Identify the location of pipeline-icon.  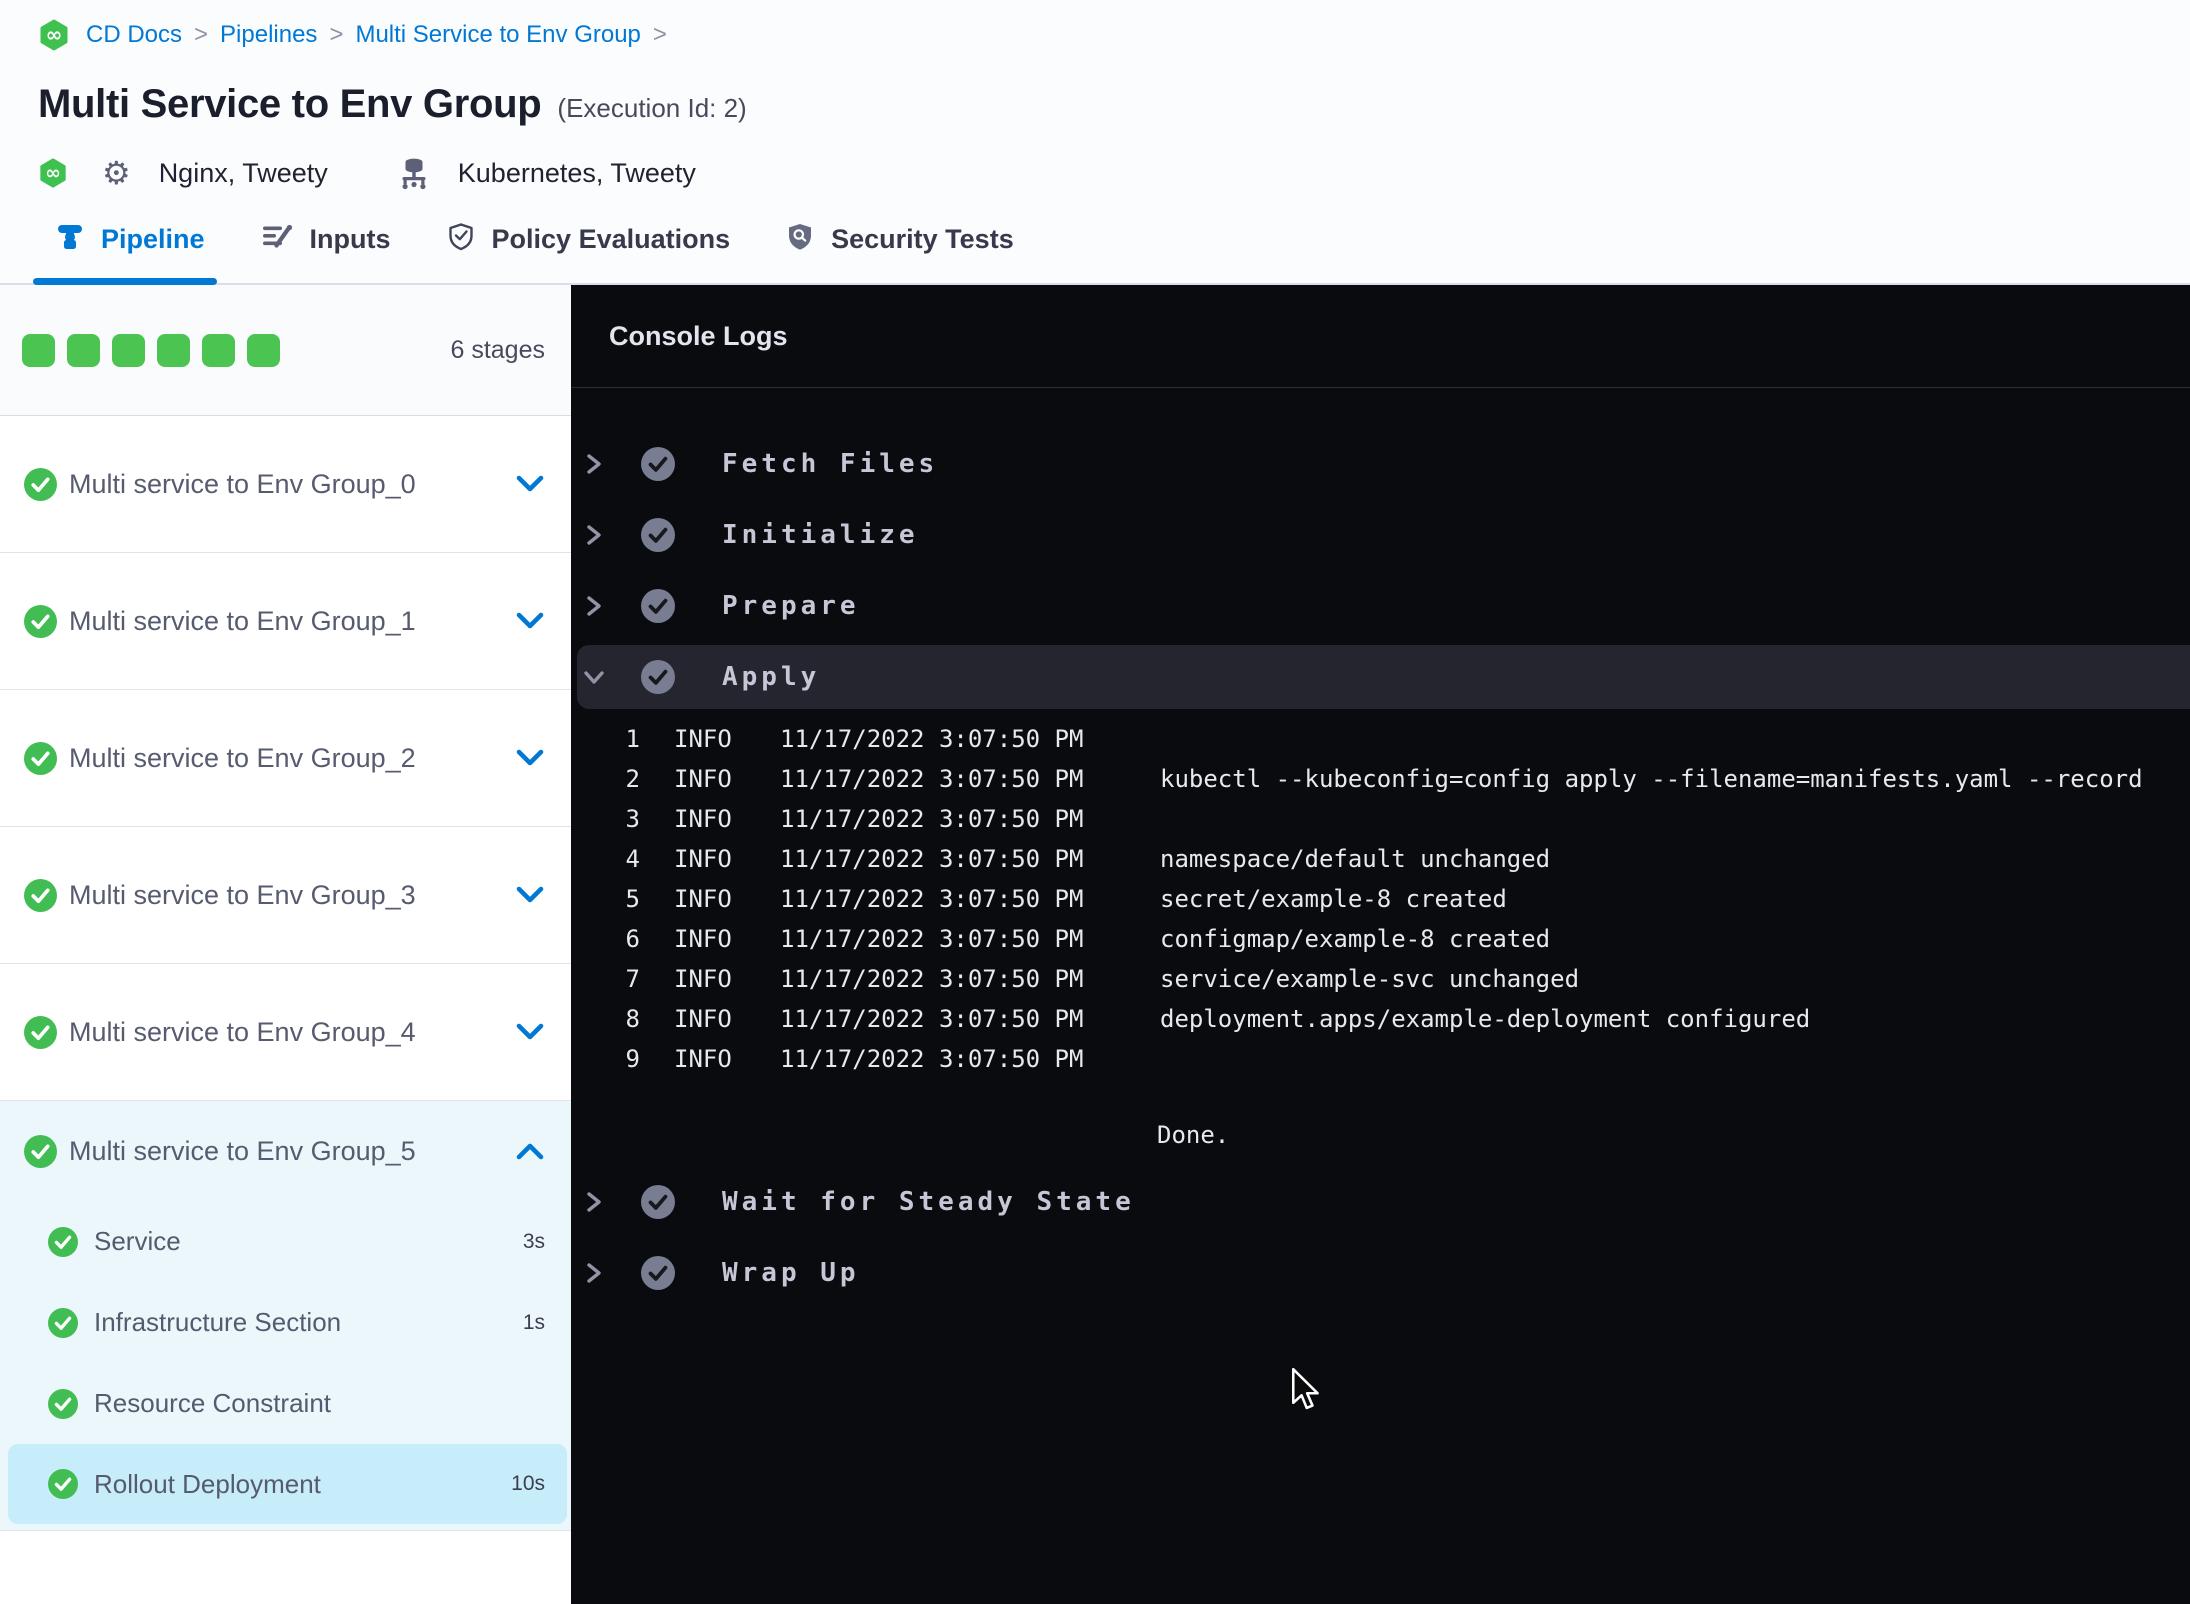
(70, 239).